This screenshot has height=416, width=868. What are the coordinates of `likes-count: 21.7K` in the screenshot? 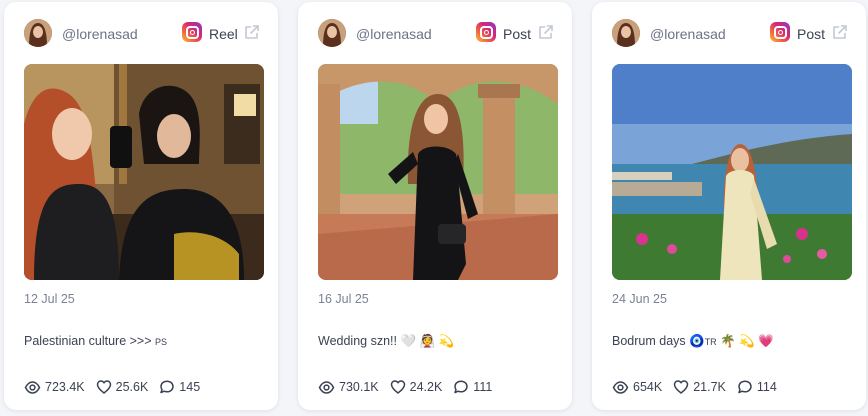 It's located at (709, 387).